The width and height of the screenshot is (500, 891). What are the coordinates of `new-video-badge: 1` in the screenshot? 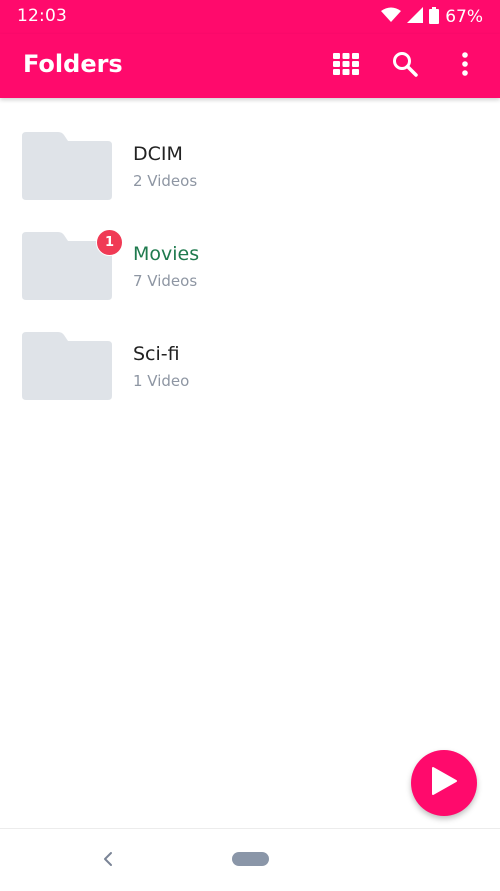 It's located at (109, 242).